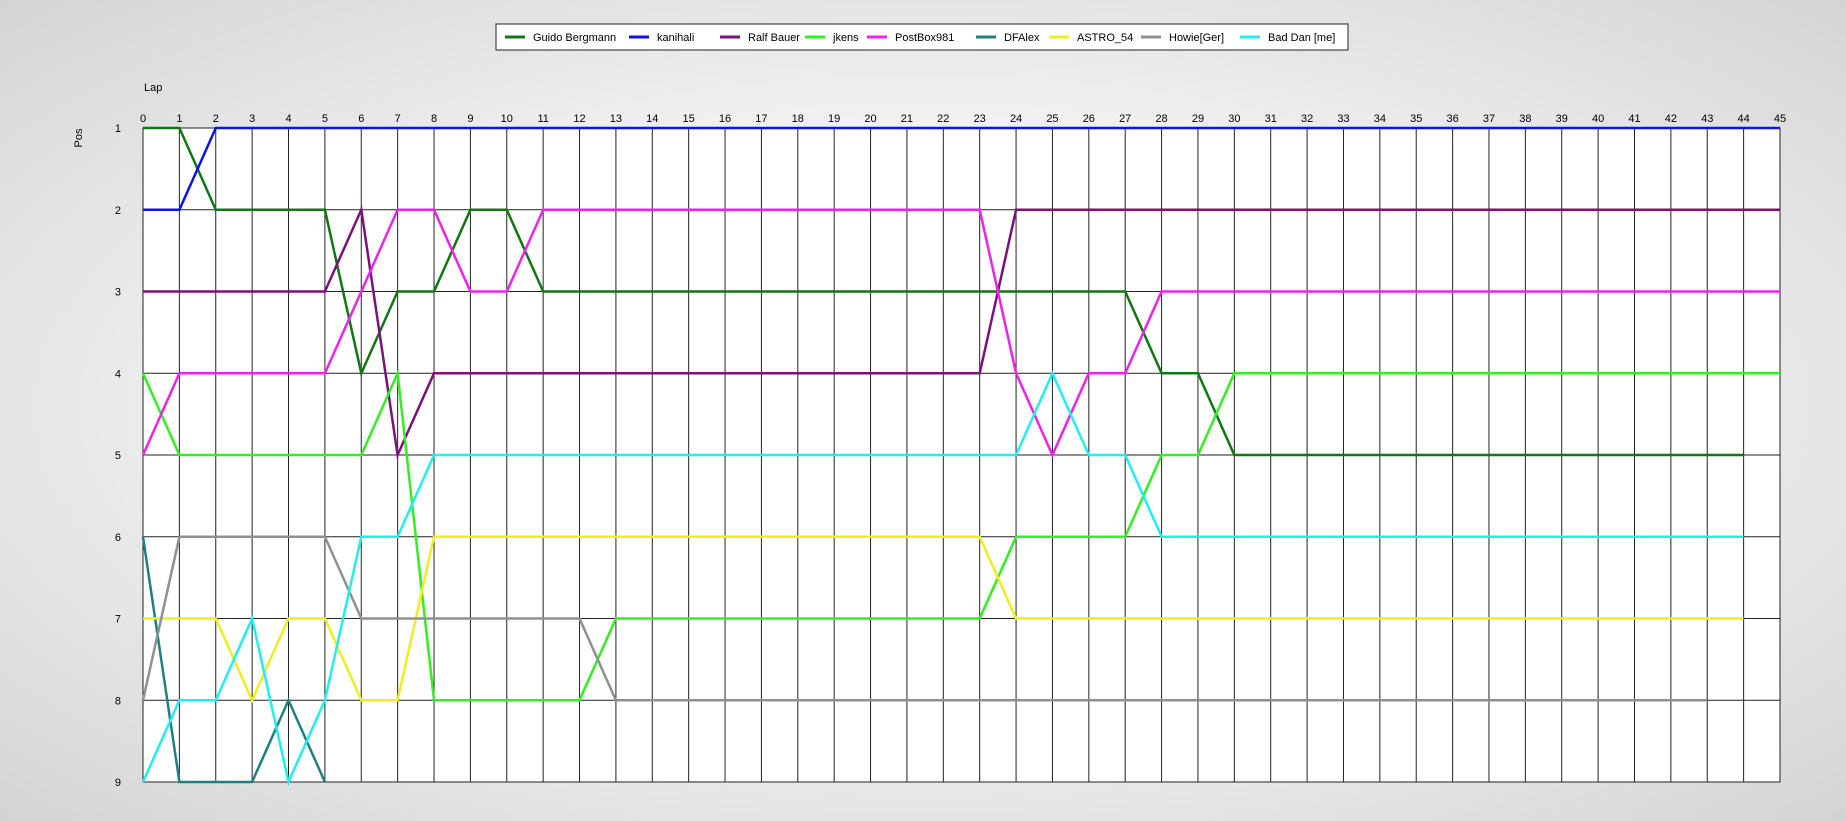  I want to click on x-tick-label: 25, so click(1052, 119).